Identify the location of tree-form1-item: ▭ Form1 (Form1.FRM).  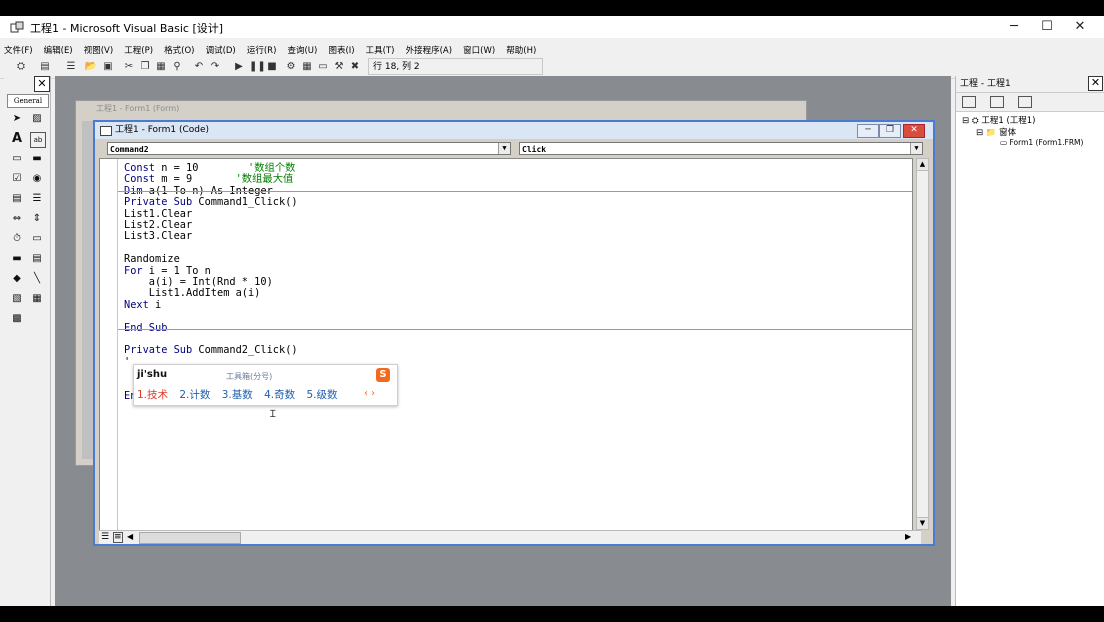
(1041, 142).